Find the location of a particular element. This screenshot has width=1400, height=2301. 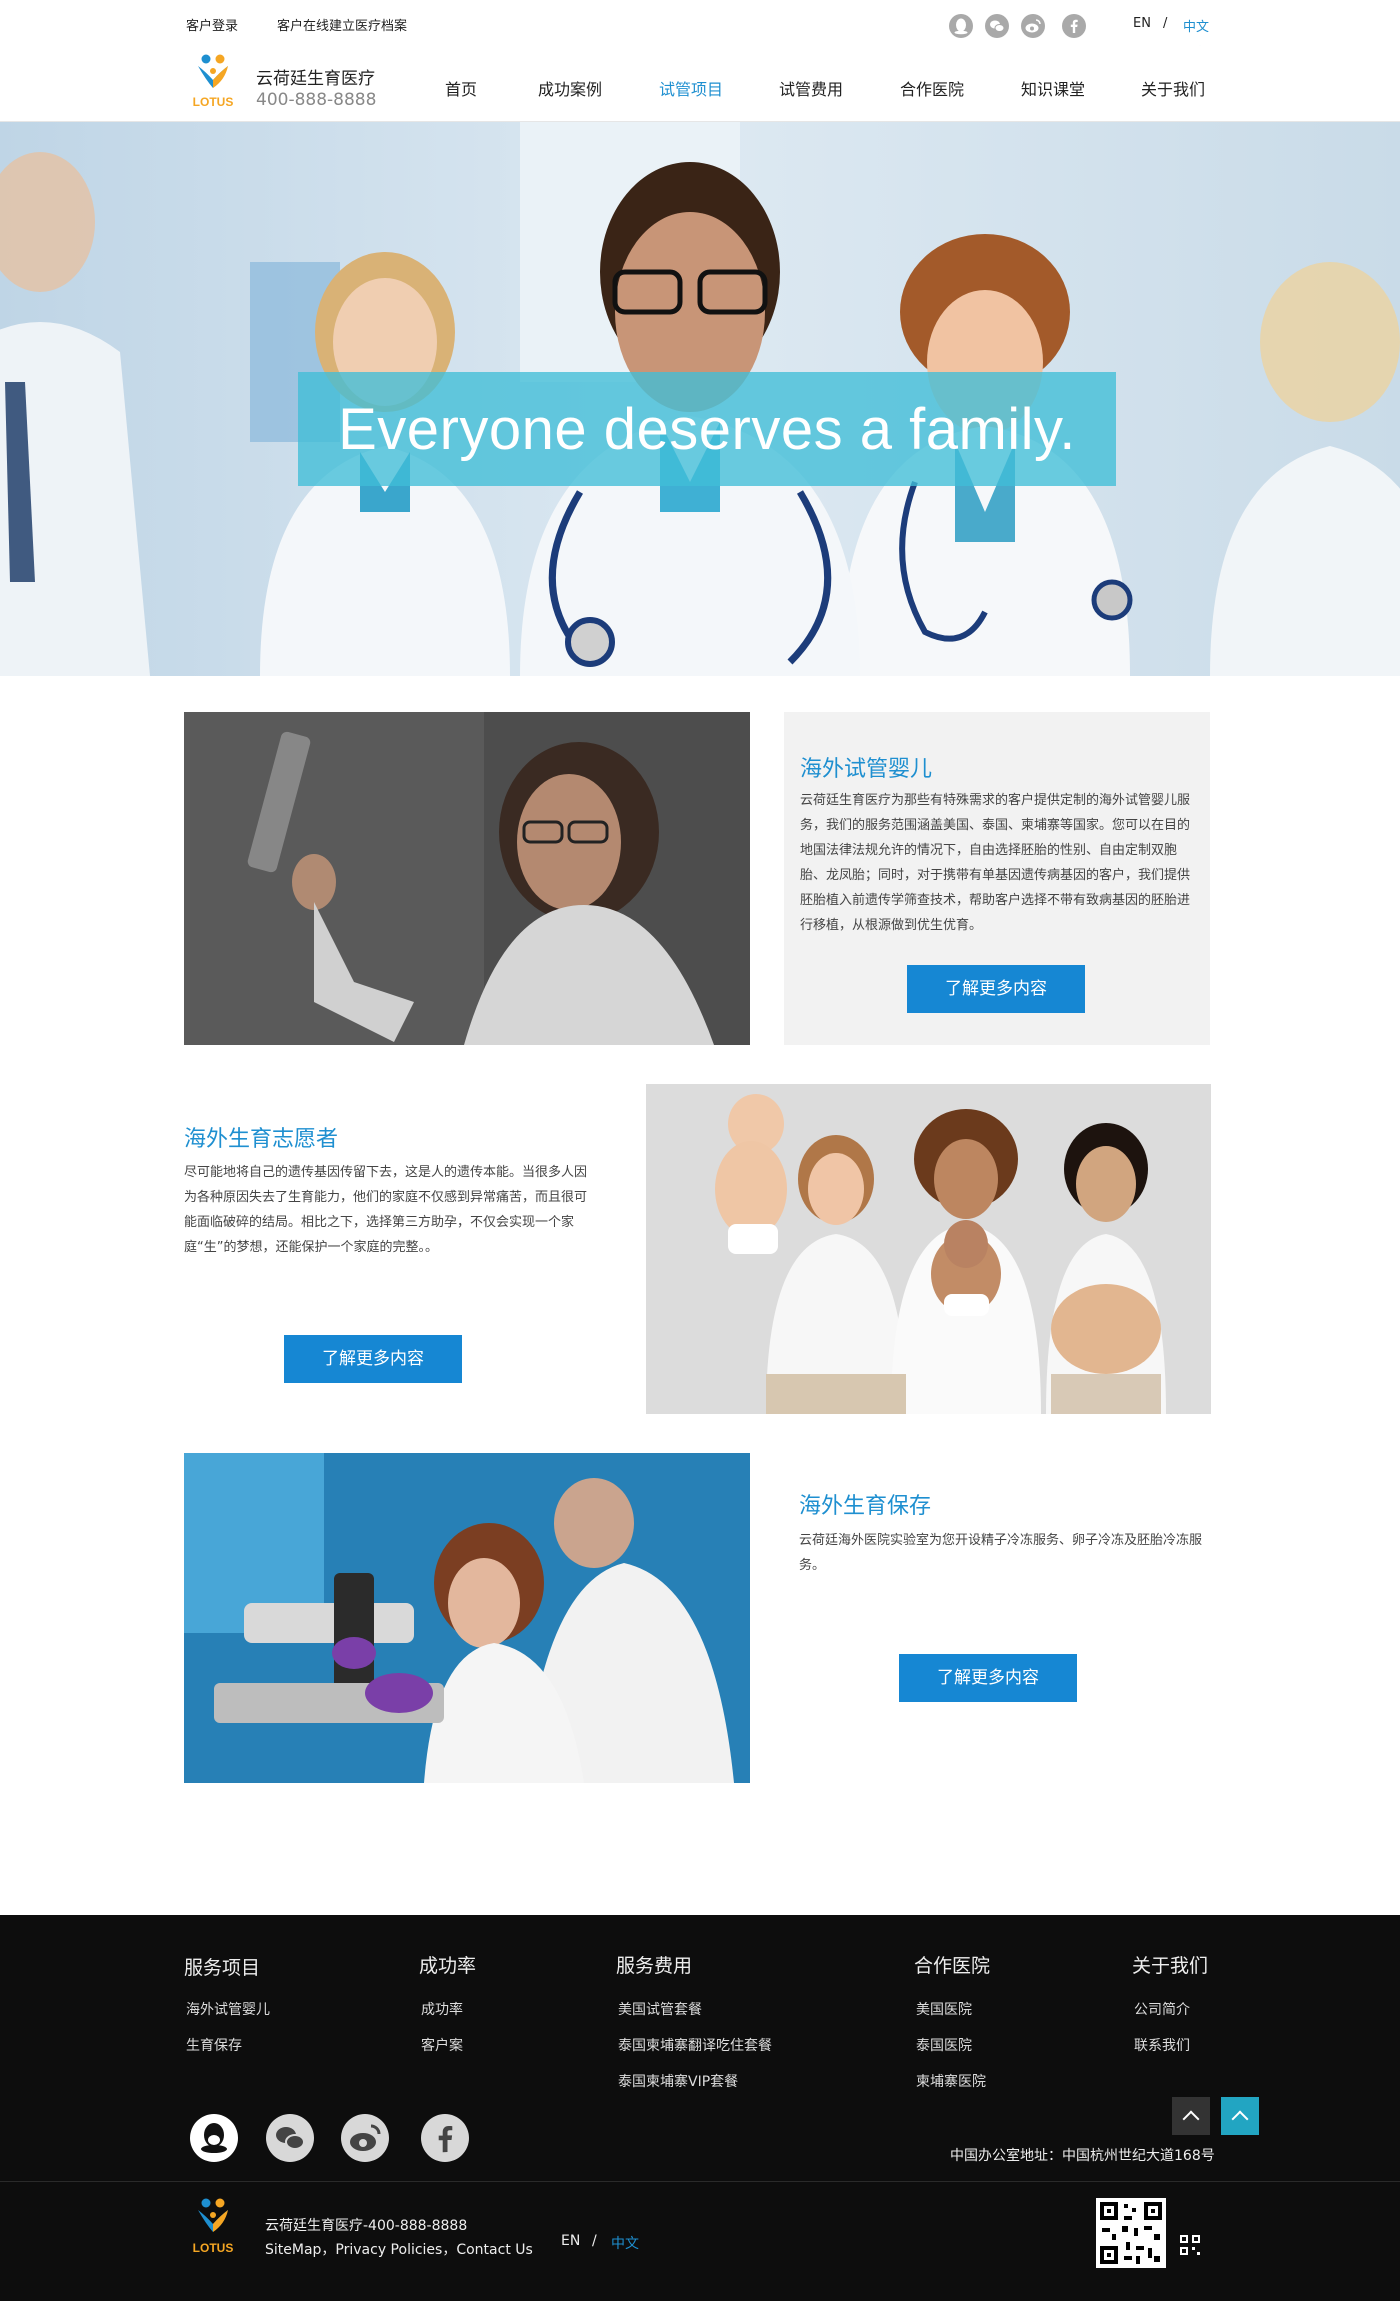

nav-ivf-projects: 试管项目 is located at coordinates (691, 88).